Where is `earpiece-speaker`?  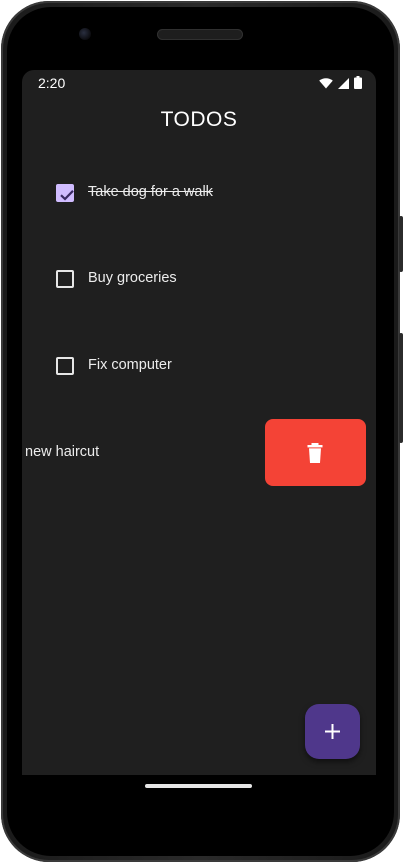 earpiece-speaker is located at coordinates (200, 34).